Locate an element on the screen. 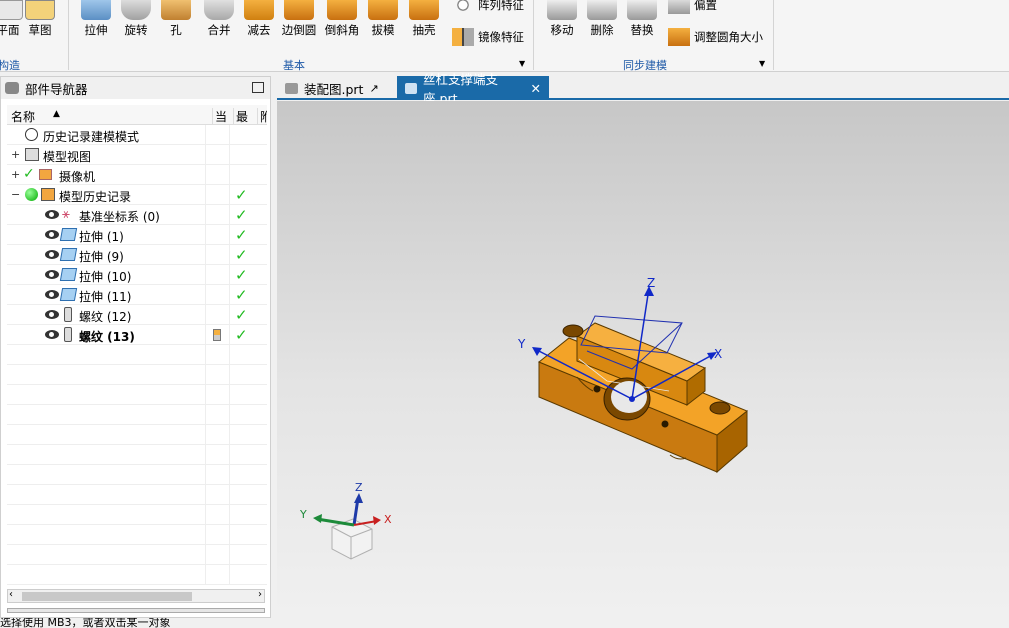 The width and height of the screenshot is (1009, 628). shell-label: 抽壳 is located at coordinates (424, 30).